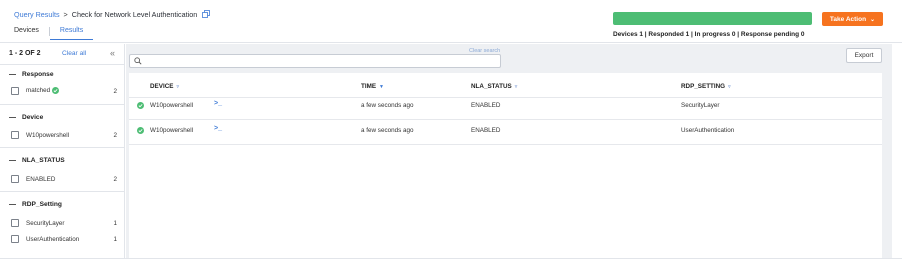 The width and height of the screenshot is (902, 267). I want to click on double-chevron-left-icon: «, so click(112, 53).